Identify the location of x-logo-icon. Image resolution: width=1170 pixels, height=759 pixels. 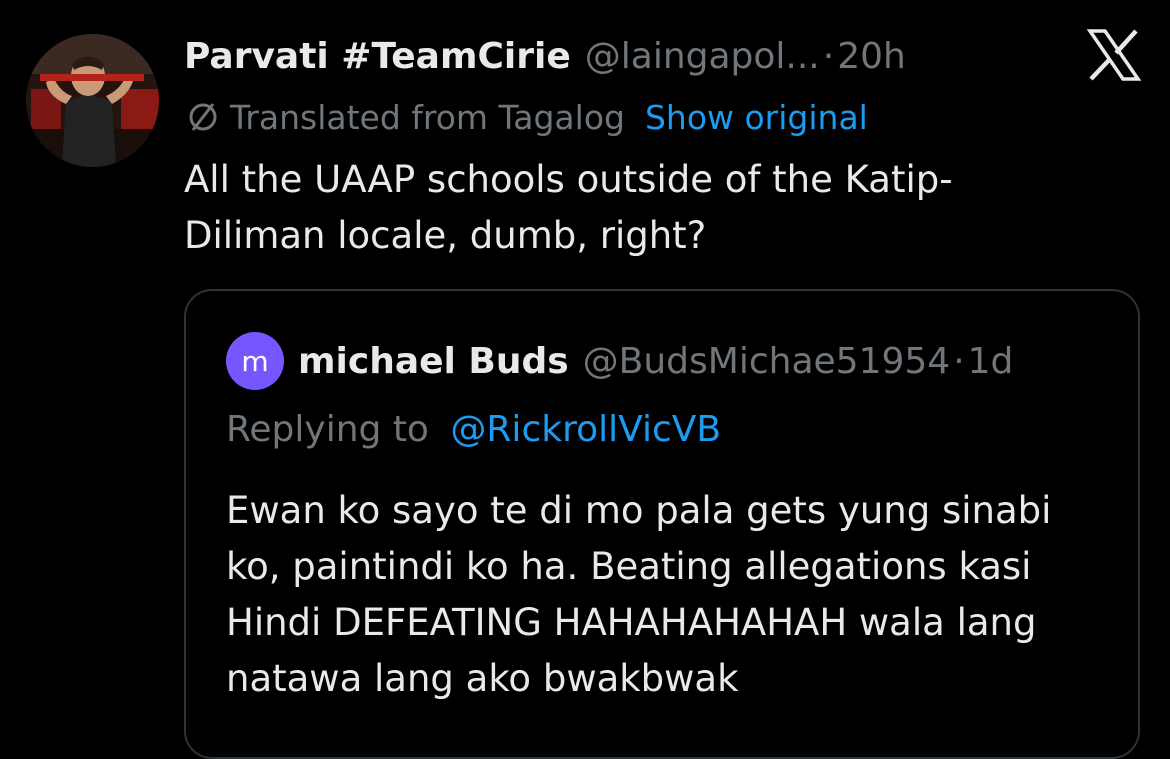
(1114, 55).